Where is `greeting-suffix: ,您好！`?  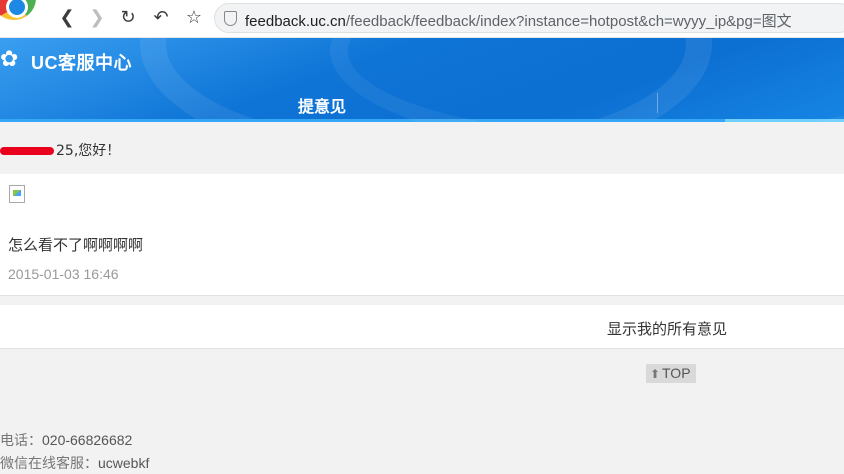 greeting-suffix: ,您好！ is located at coordinates (97, 151).